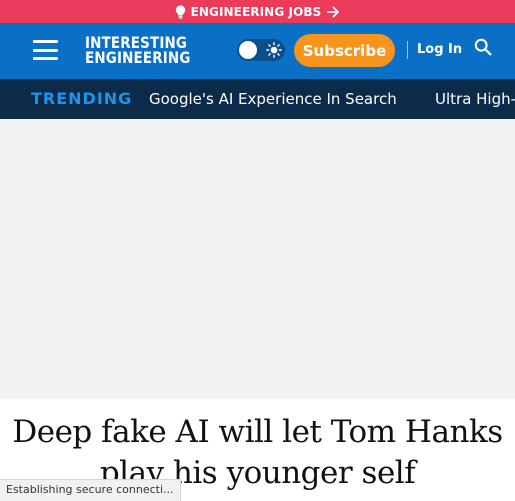  I want to click on nav-divider, so click(407, 50).